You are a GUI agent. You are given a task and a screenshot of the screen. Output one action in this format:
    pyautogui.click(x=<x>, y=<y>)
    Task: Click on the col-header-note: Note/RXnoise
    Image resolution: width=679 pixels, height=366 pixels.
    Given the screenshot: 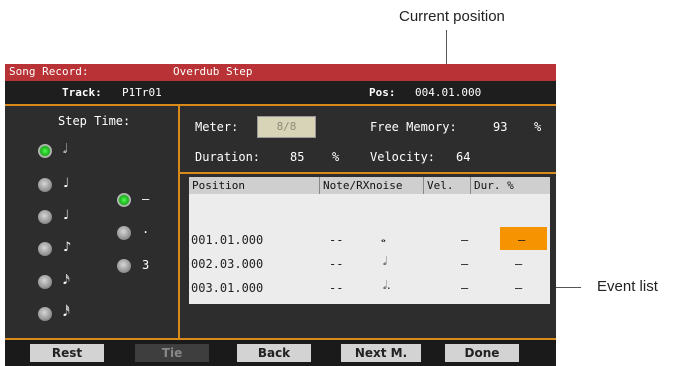 What is the action you would take?
    pyautogui.click(x=372, y=185)
    